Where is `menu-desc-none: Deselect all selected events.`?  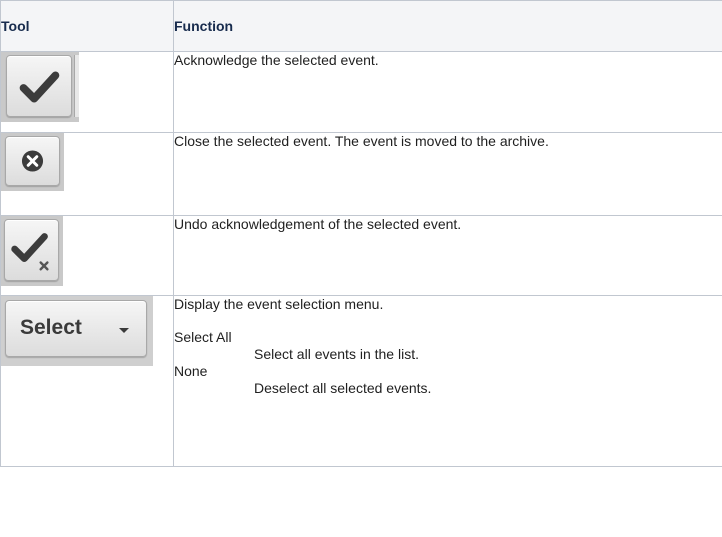
menu-desc-none: Deselect all selected events. is located at coordinates (343, 388).